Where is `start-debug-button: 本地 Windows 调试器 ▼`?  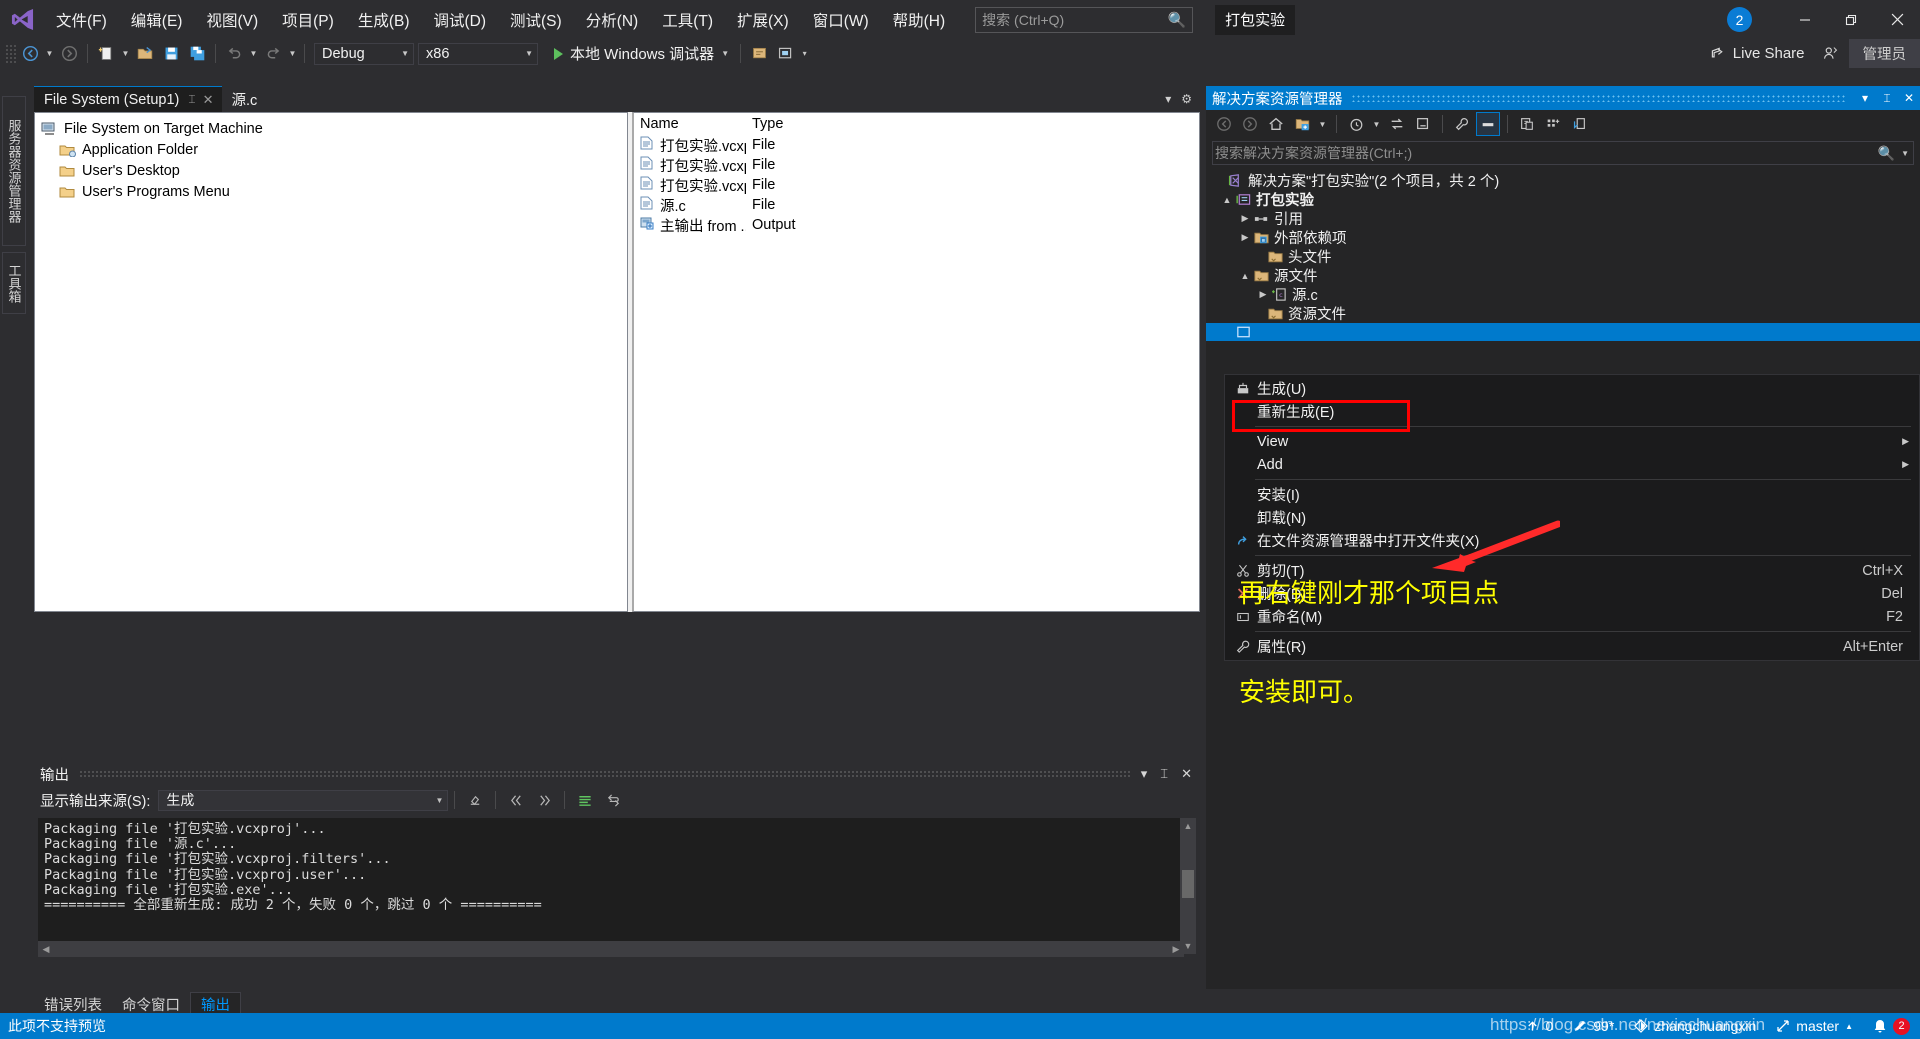 start-debug-button: 本地 Windows 调试器 ▼ is located at coordinates (641, 54).